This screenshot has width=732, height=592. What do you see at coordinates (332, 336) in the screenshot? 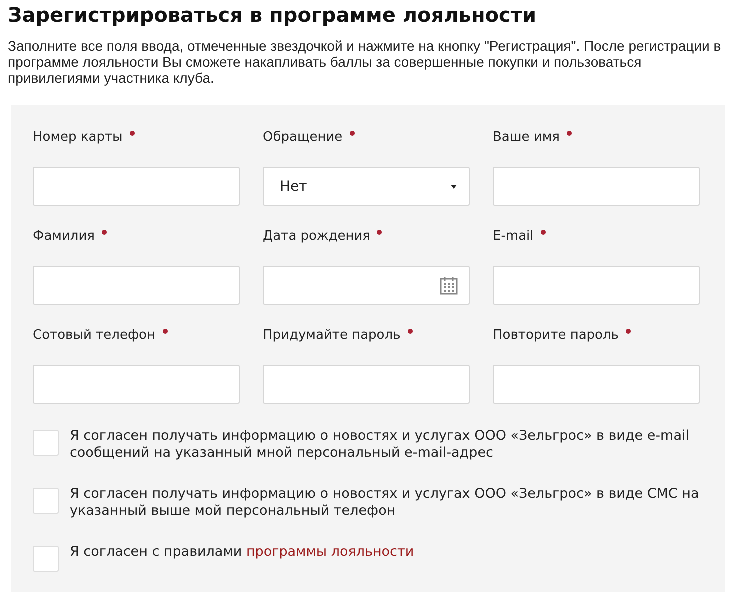
I see `field-label: Придумайте пароль` at bounding box center [332, 336].